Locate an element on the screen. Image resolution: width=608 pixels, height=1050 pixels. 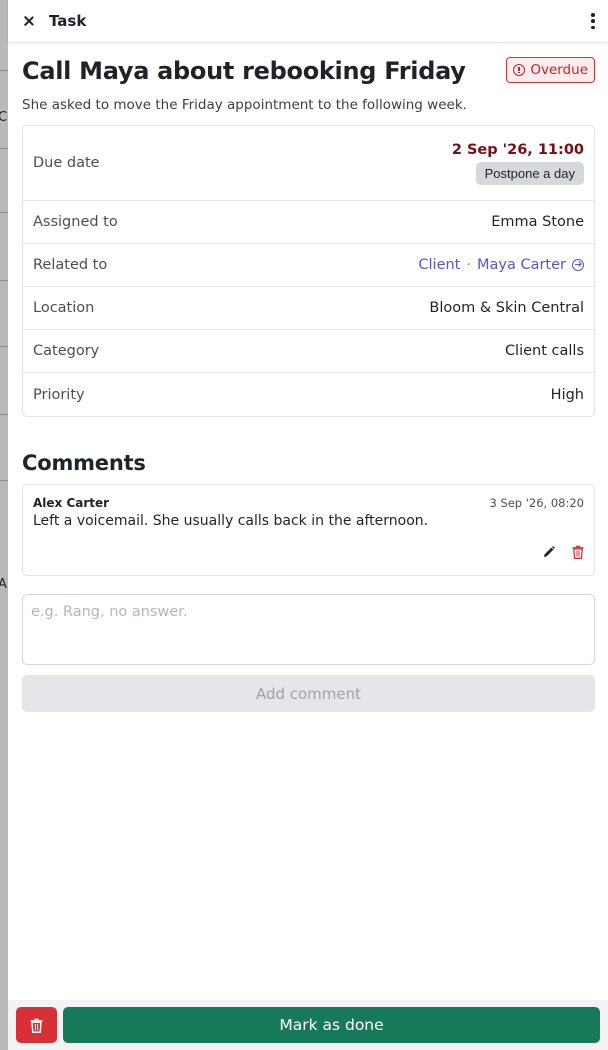
detail-row-category: Category Client calls is located at coordinates (308, 351).